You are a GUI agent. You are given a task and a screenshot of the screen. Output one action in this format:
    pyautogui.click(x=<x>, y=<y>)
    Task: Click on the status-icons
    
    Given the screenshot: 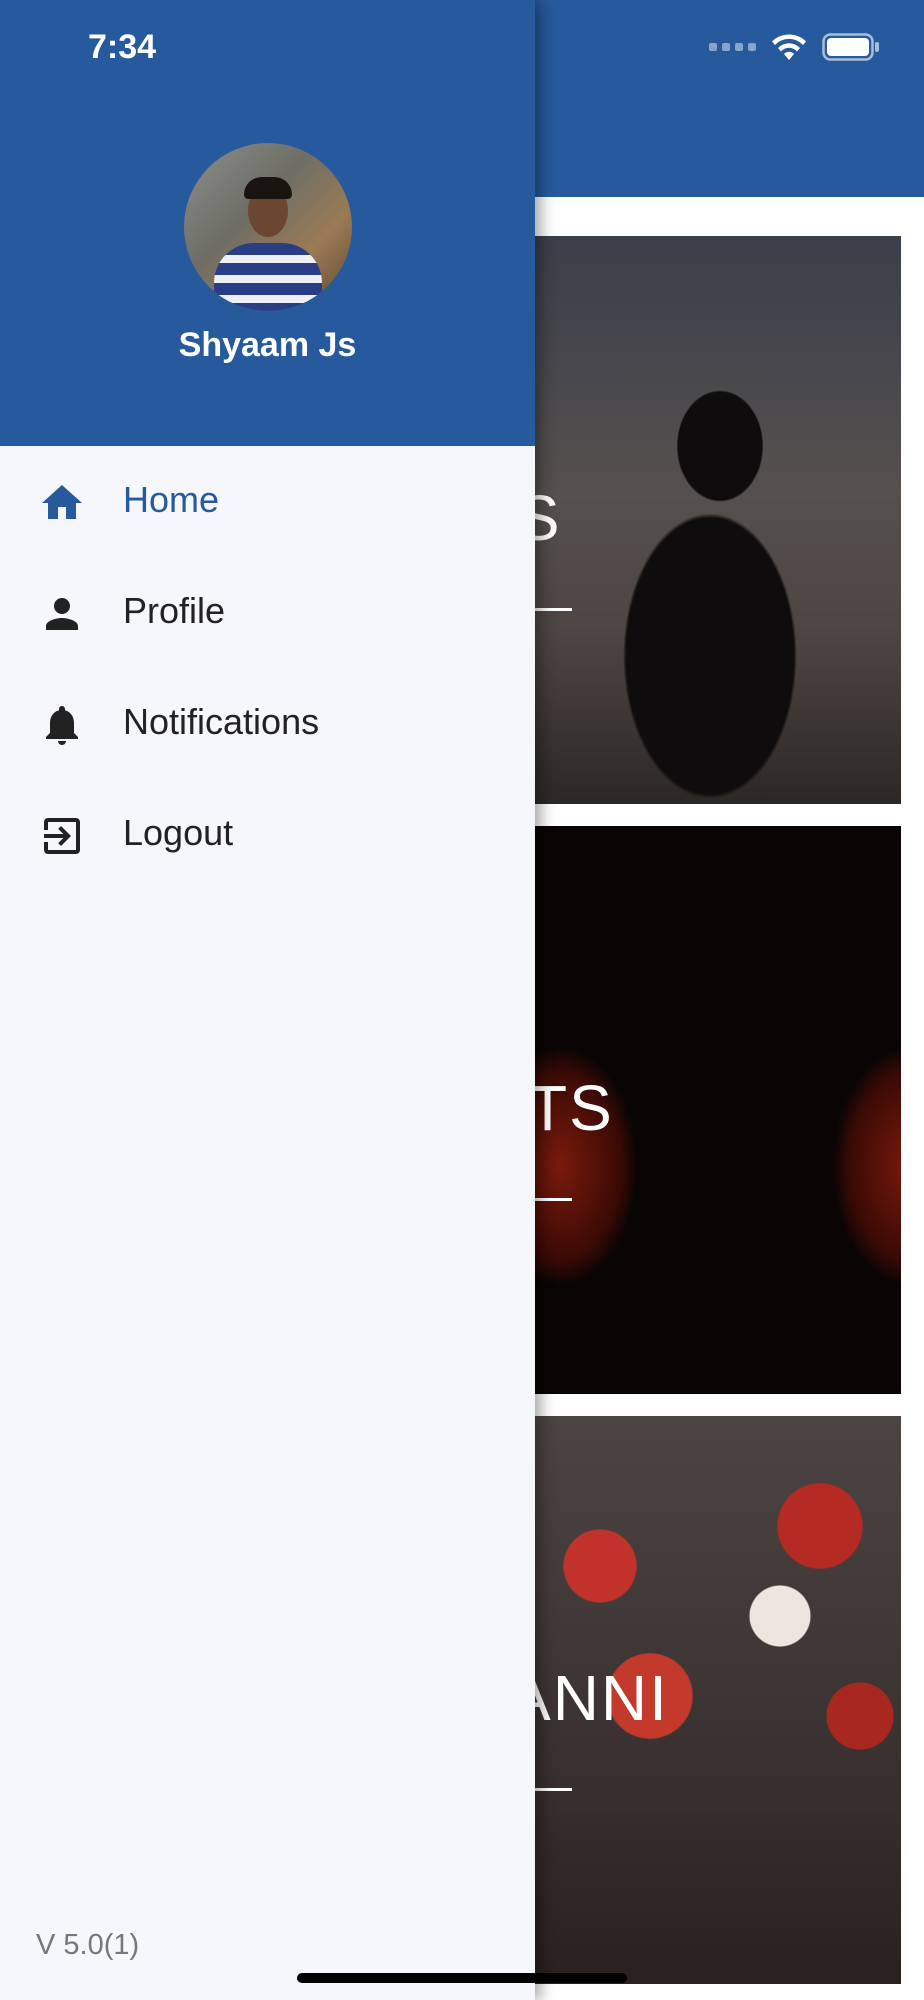 What is the action you would take?
    pyautogui.click(x=794, y=47)
    